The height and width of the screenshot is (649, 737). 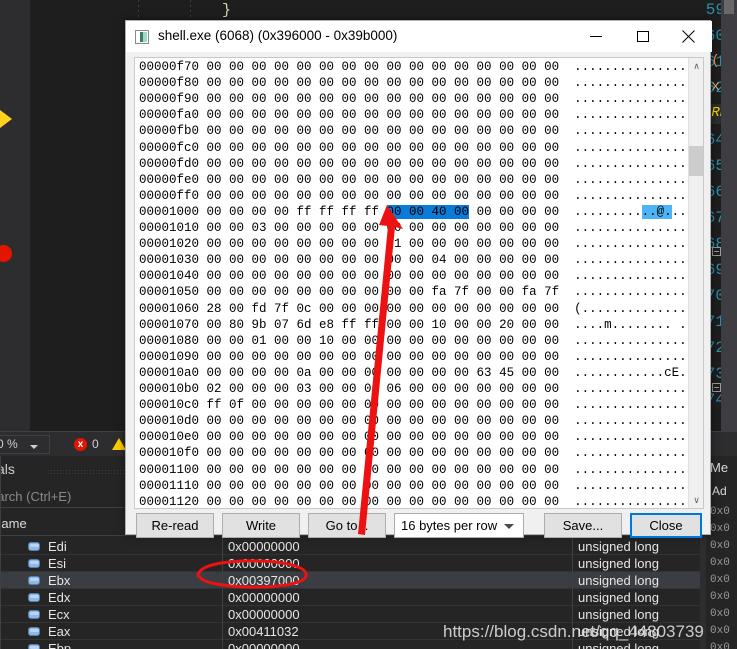 What do you see at coordinates (173, 99) in the screenshot?
I see `hex-address: 00000f90` at bounding box center [173, 99].